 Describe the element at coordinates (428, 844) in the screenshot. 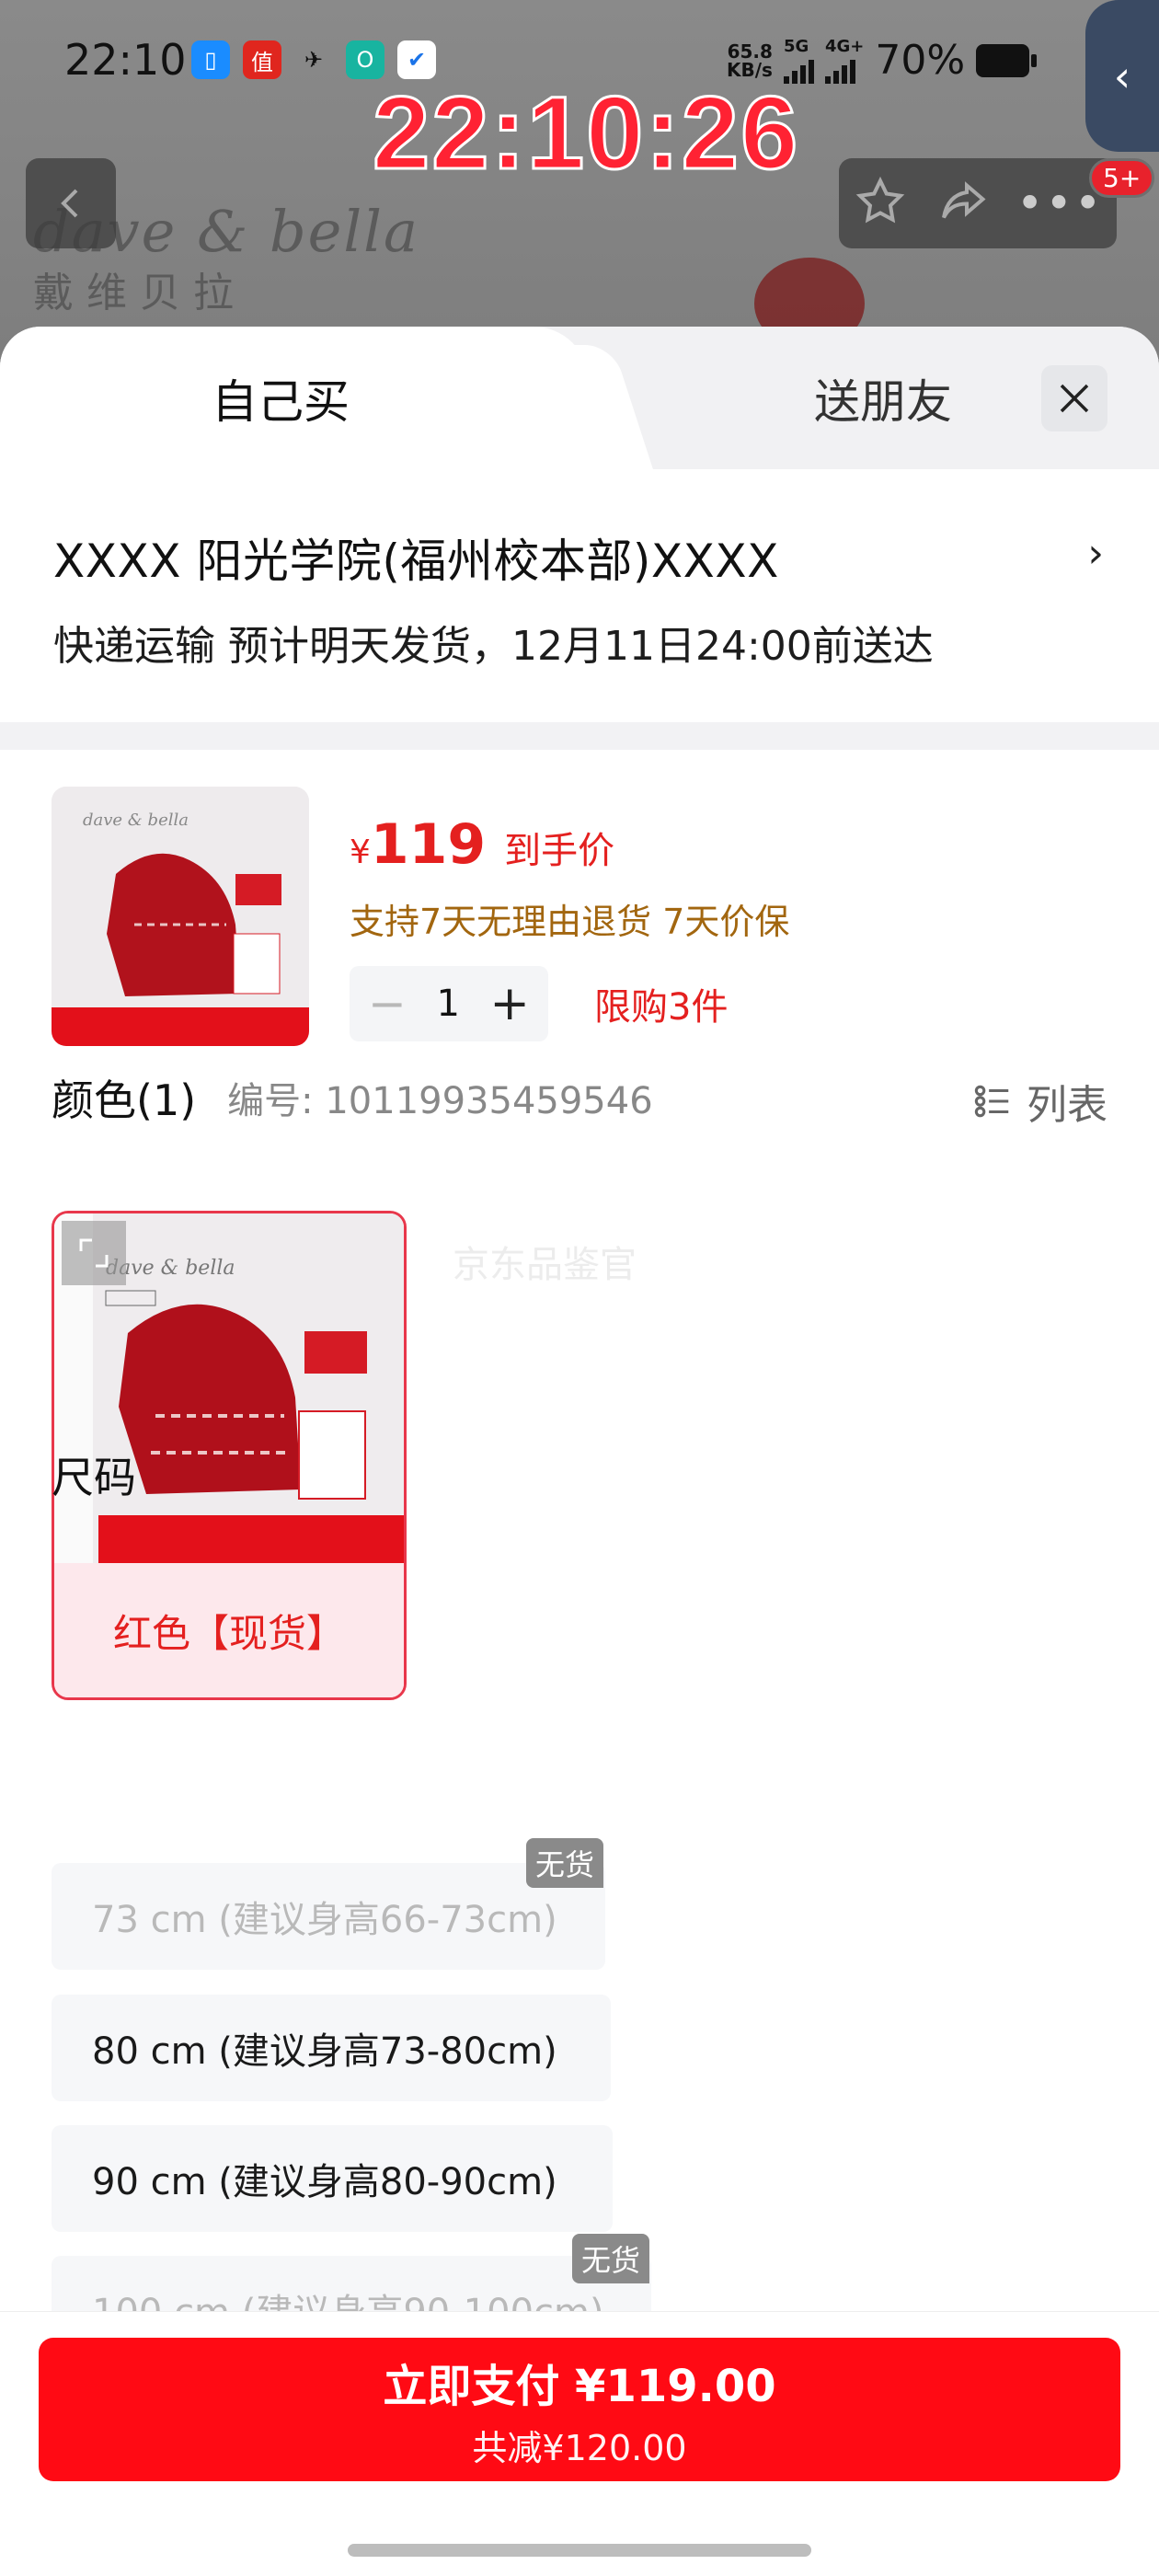

I see `price-value: 119` at that location.